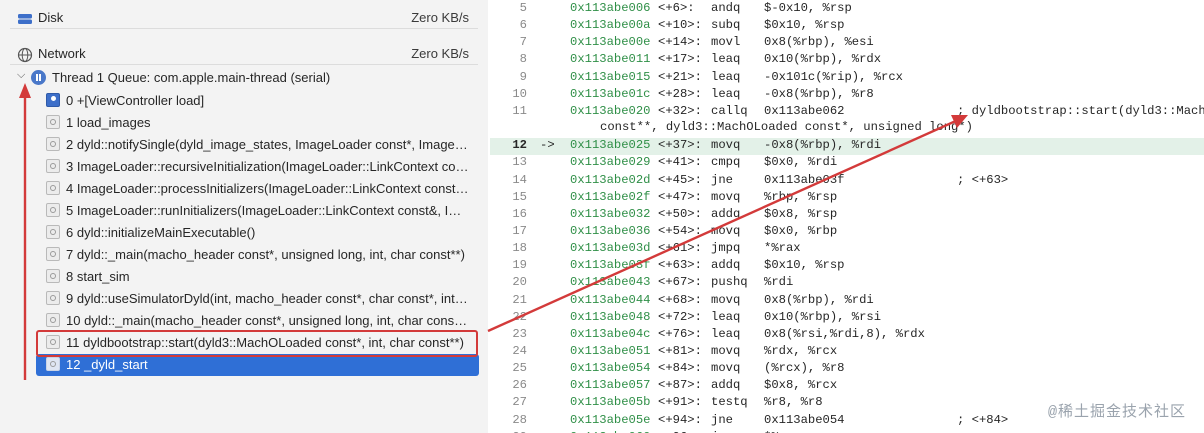 This screenshot has height=433, width=1204. What do you see at coordinates (257, 123) in the screenshot?
I see `stack-frame-row: 1 load_images` at bounding box center [257, 123].